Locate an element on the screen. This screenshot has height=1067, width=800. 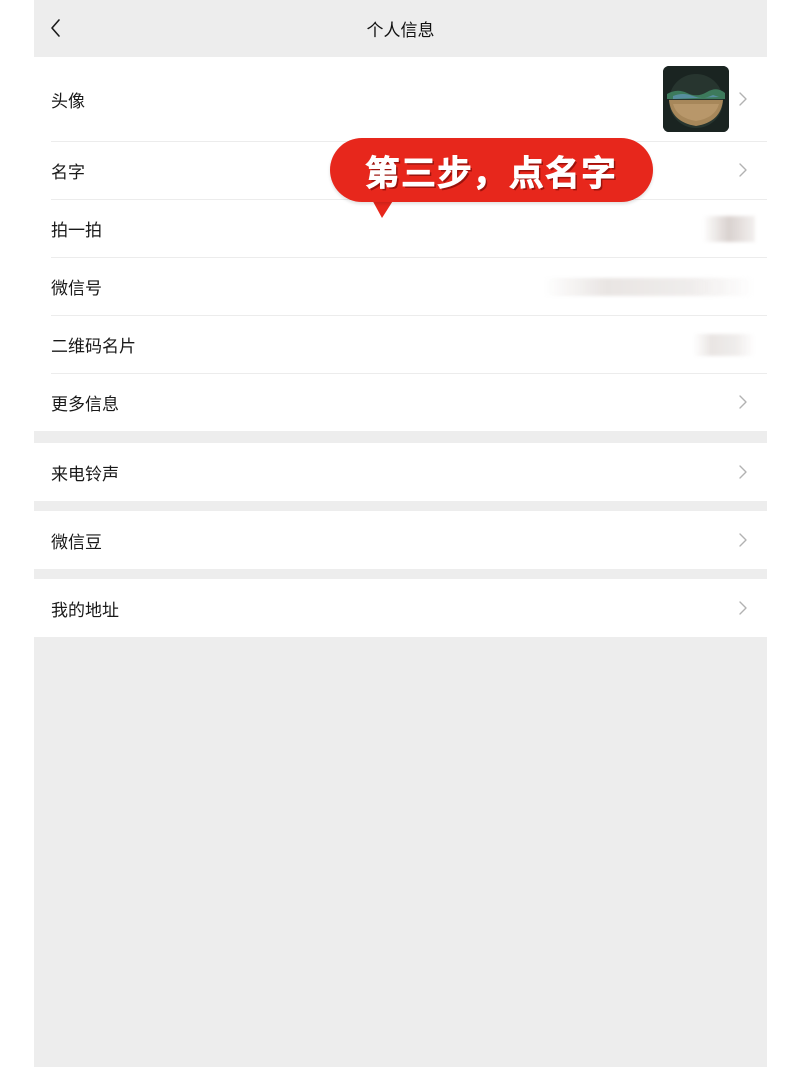
nav-bar: 个人信息 is located at coordinates (400, 28).